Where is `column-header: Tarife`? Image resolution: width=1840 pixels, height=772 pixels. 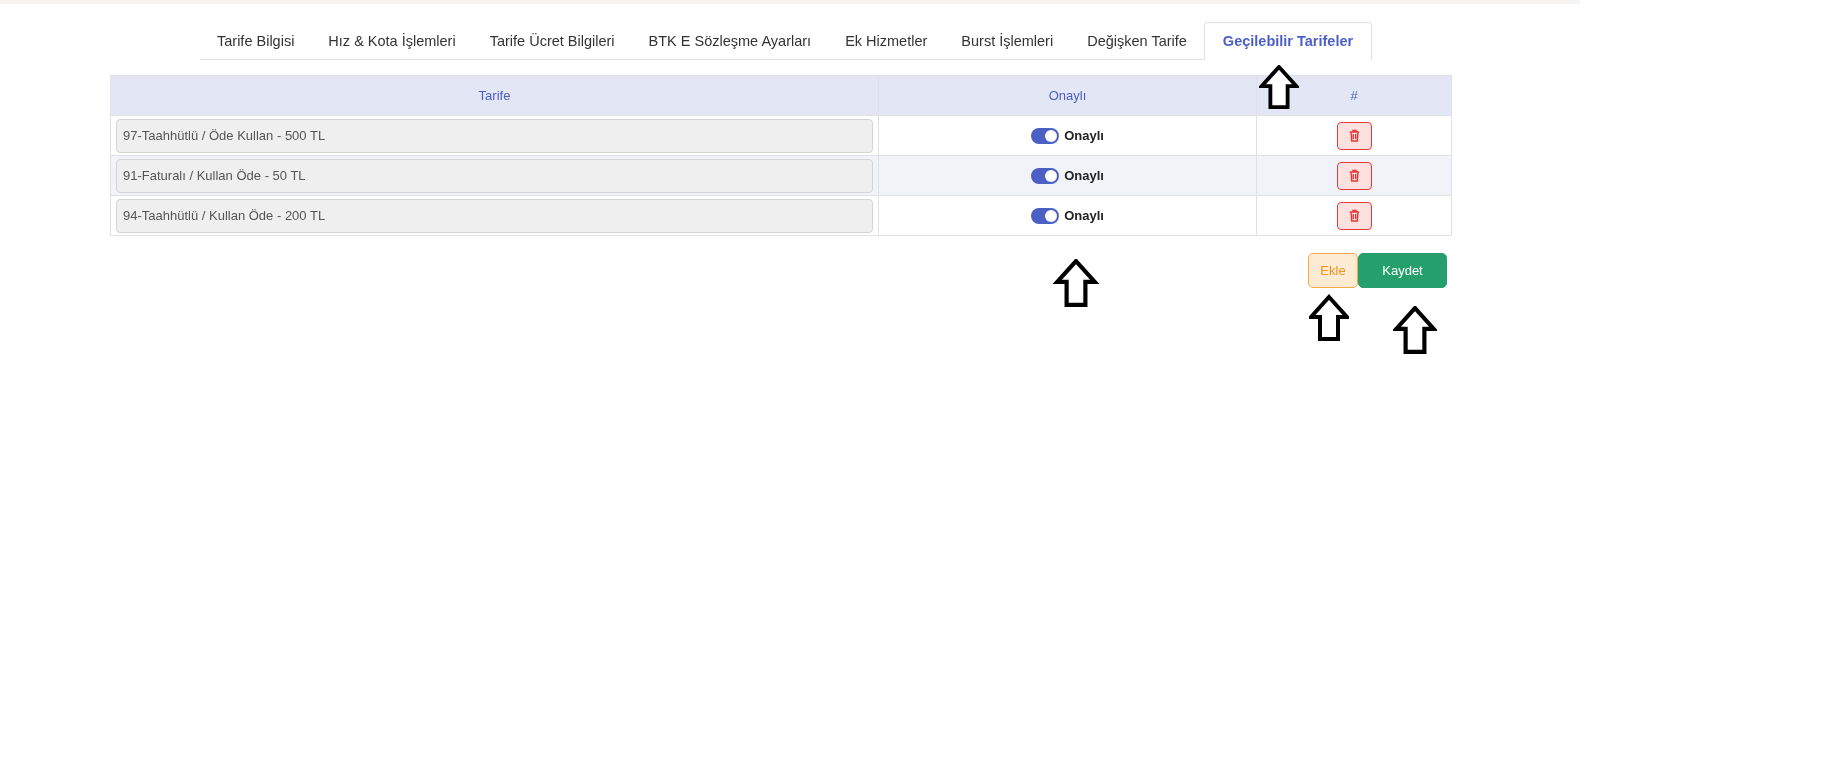 column-header: Tarife is located at coordinates (494, 96).